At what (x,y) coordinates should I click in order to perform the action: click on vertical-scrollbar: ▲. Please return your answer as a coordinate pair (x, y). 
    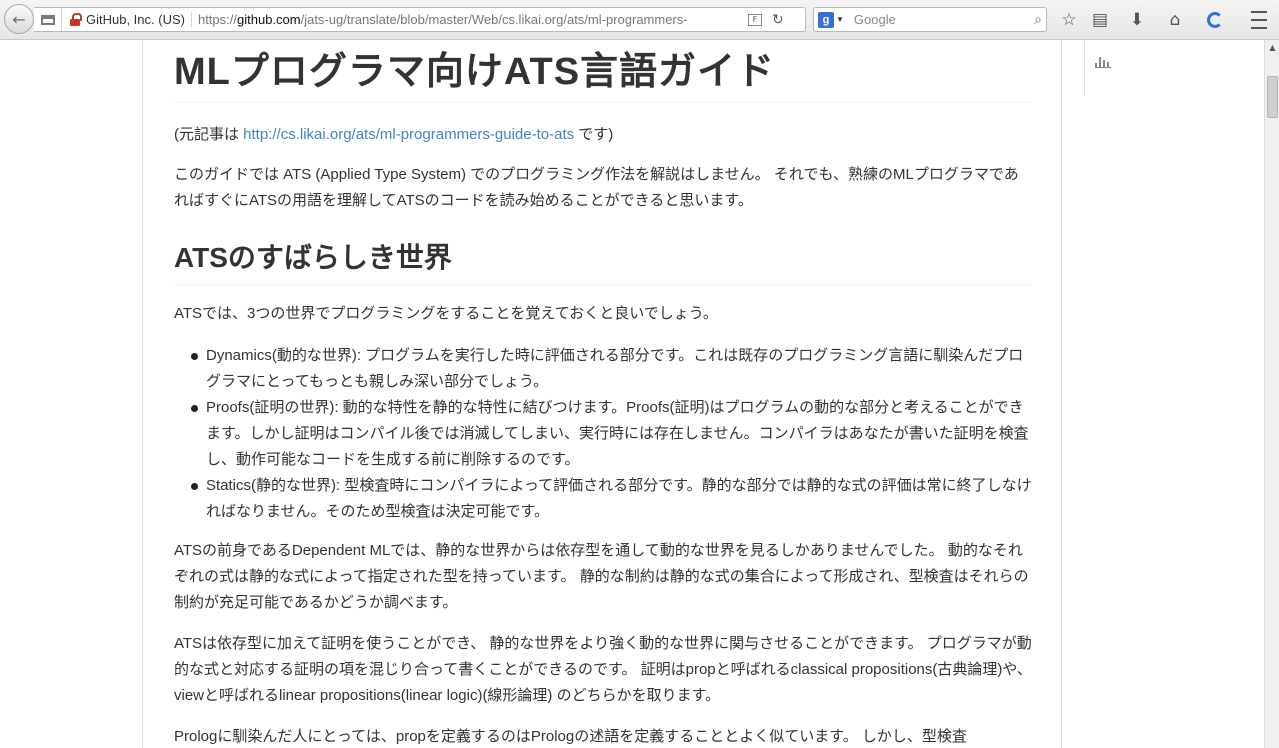
    Looking at the image, I should click on (1271, 394).